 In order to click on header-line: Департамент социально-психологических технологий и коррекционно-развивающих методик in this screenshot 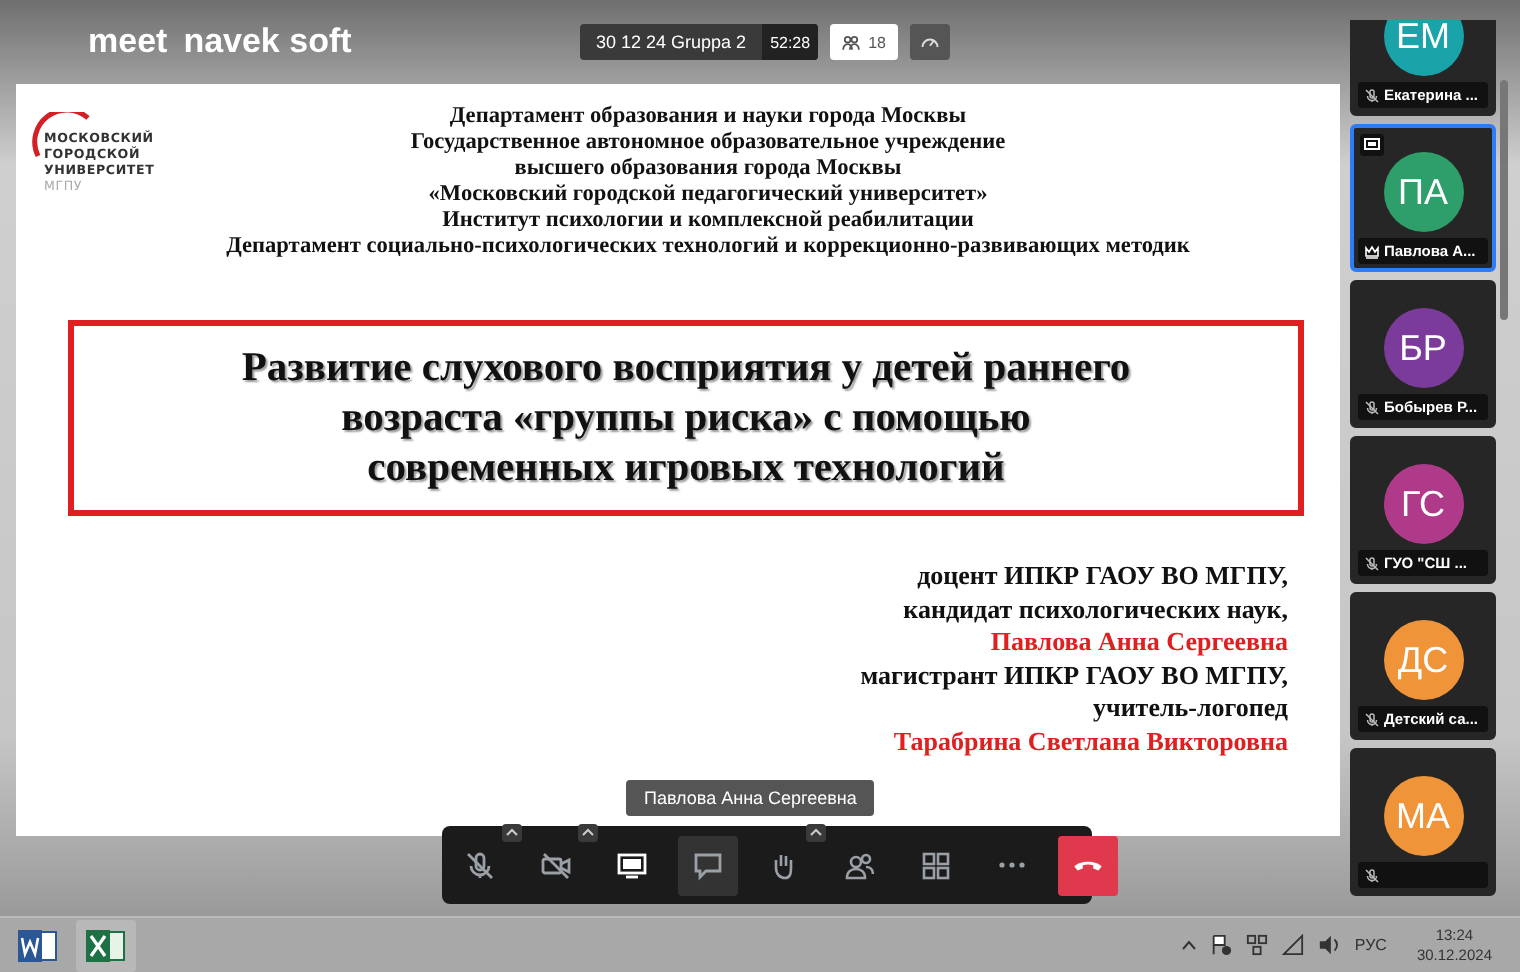, I will do `click(708, 247)`.